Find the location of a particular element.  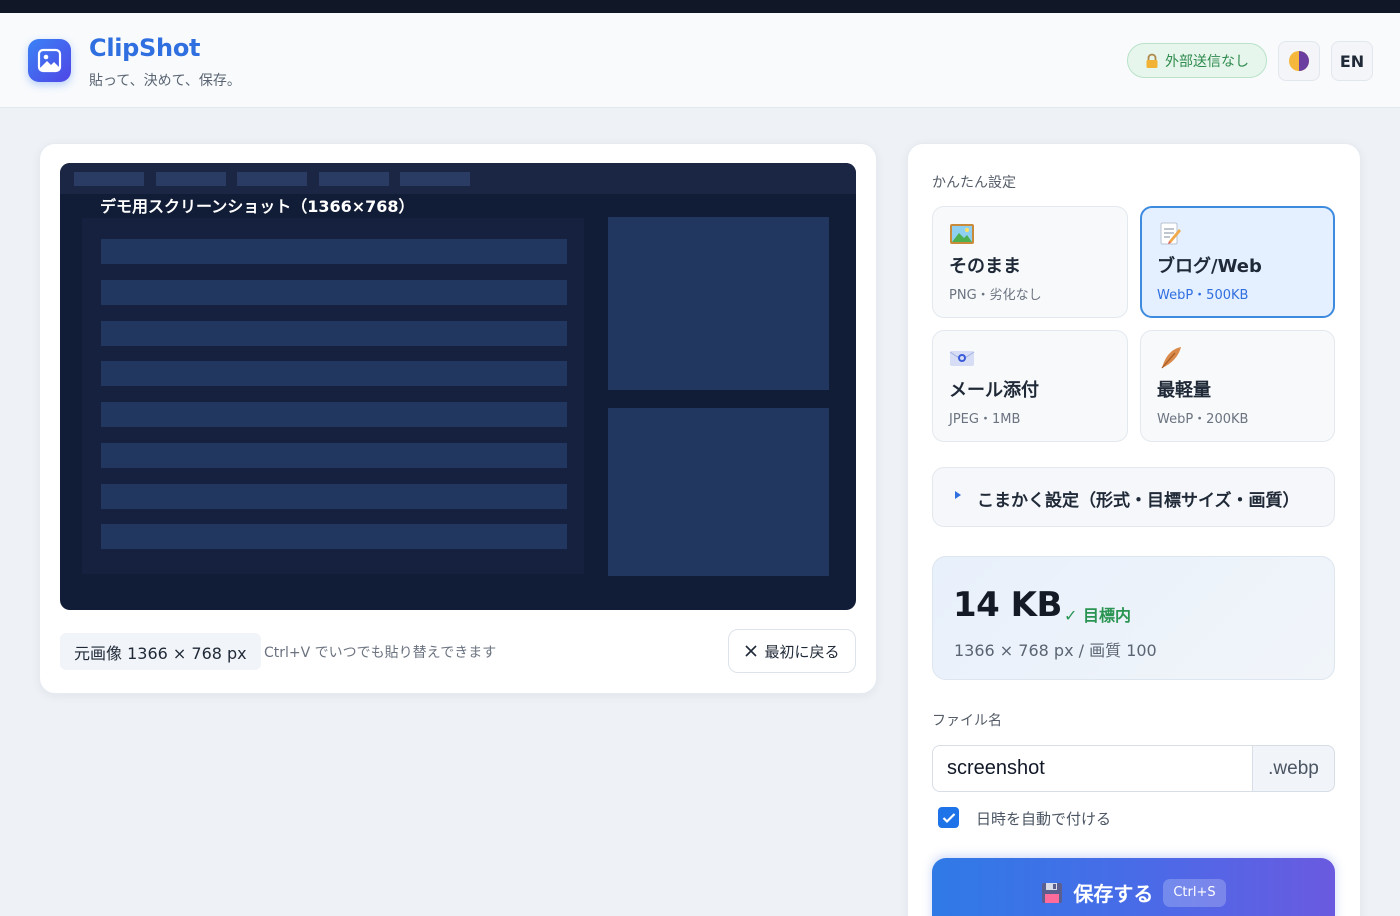

output-detail: 1366 × 768 px / 画質 100 is located at coordinates (1055, 650).